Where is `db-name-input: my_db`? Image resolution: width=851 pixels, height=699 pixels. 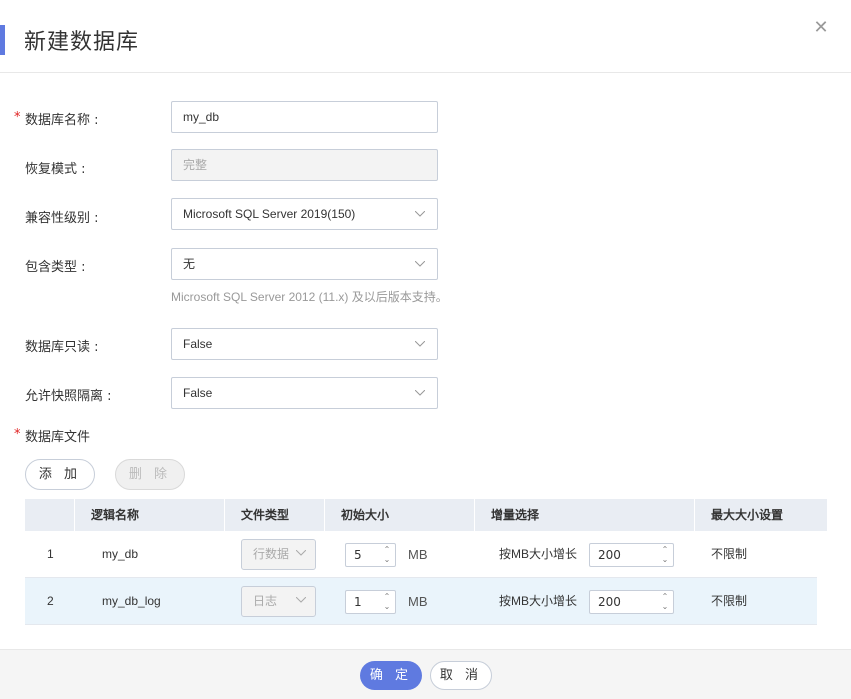 db-name-input: my_db is located at coordinates (304, 117).